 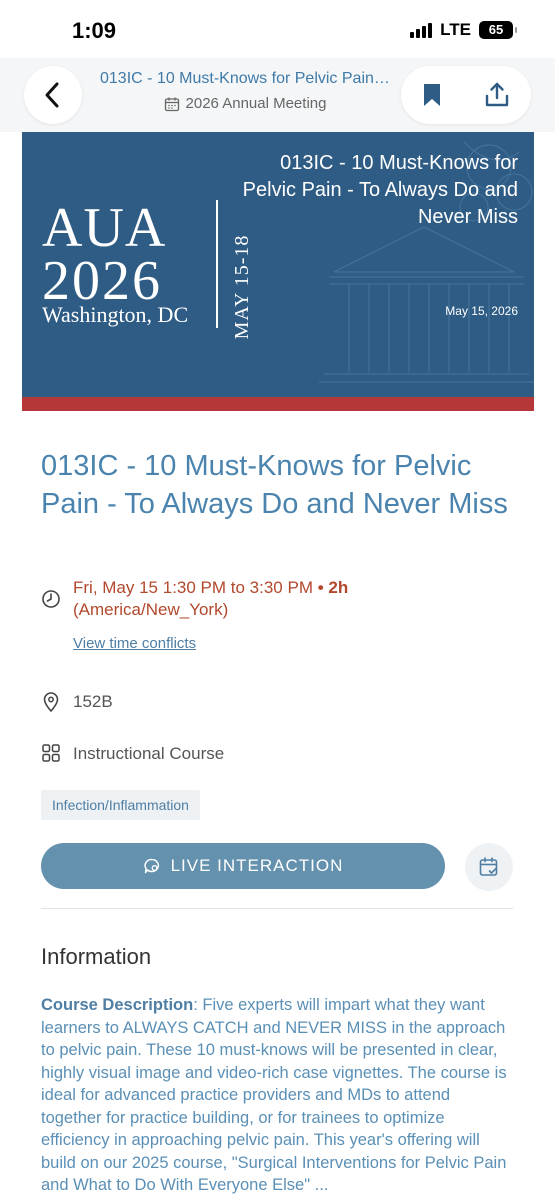 What do you see at coordinates (432, 95) in the screenshot?
I see `bookmark-icon` at bounding box center [432, 95].